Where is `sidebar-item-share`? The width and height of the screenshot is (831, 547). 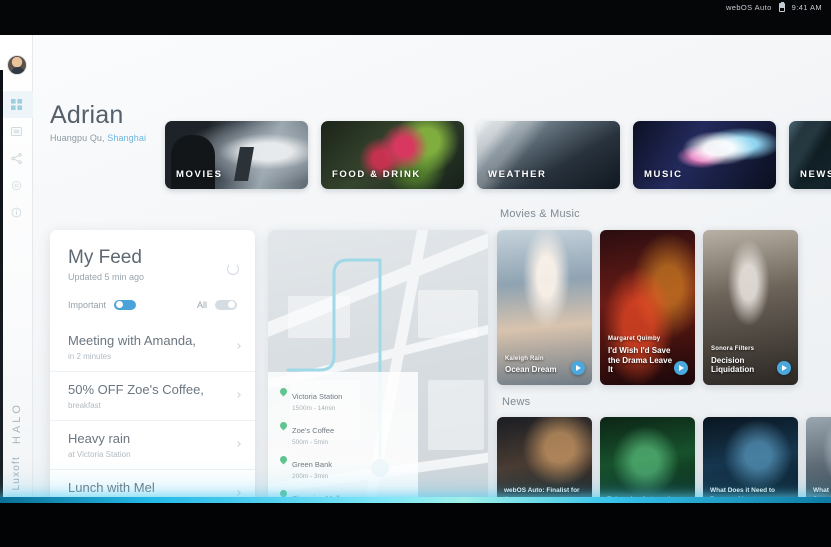 sidebar-item-share is located at coordinates (16, 158).